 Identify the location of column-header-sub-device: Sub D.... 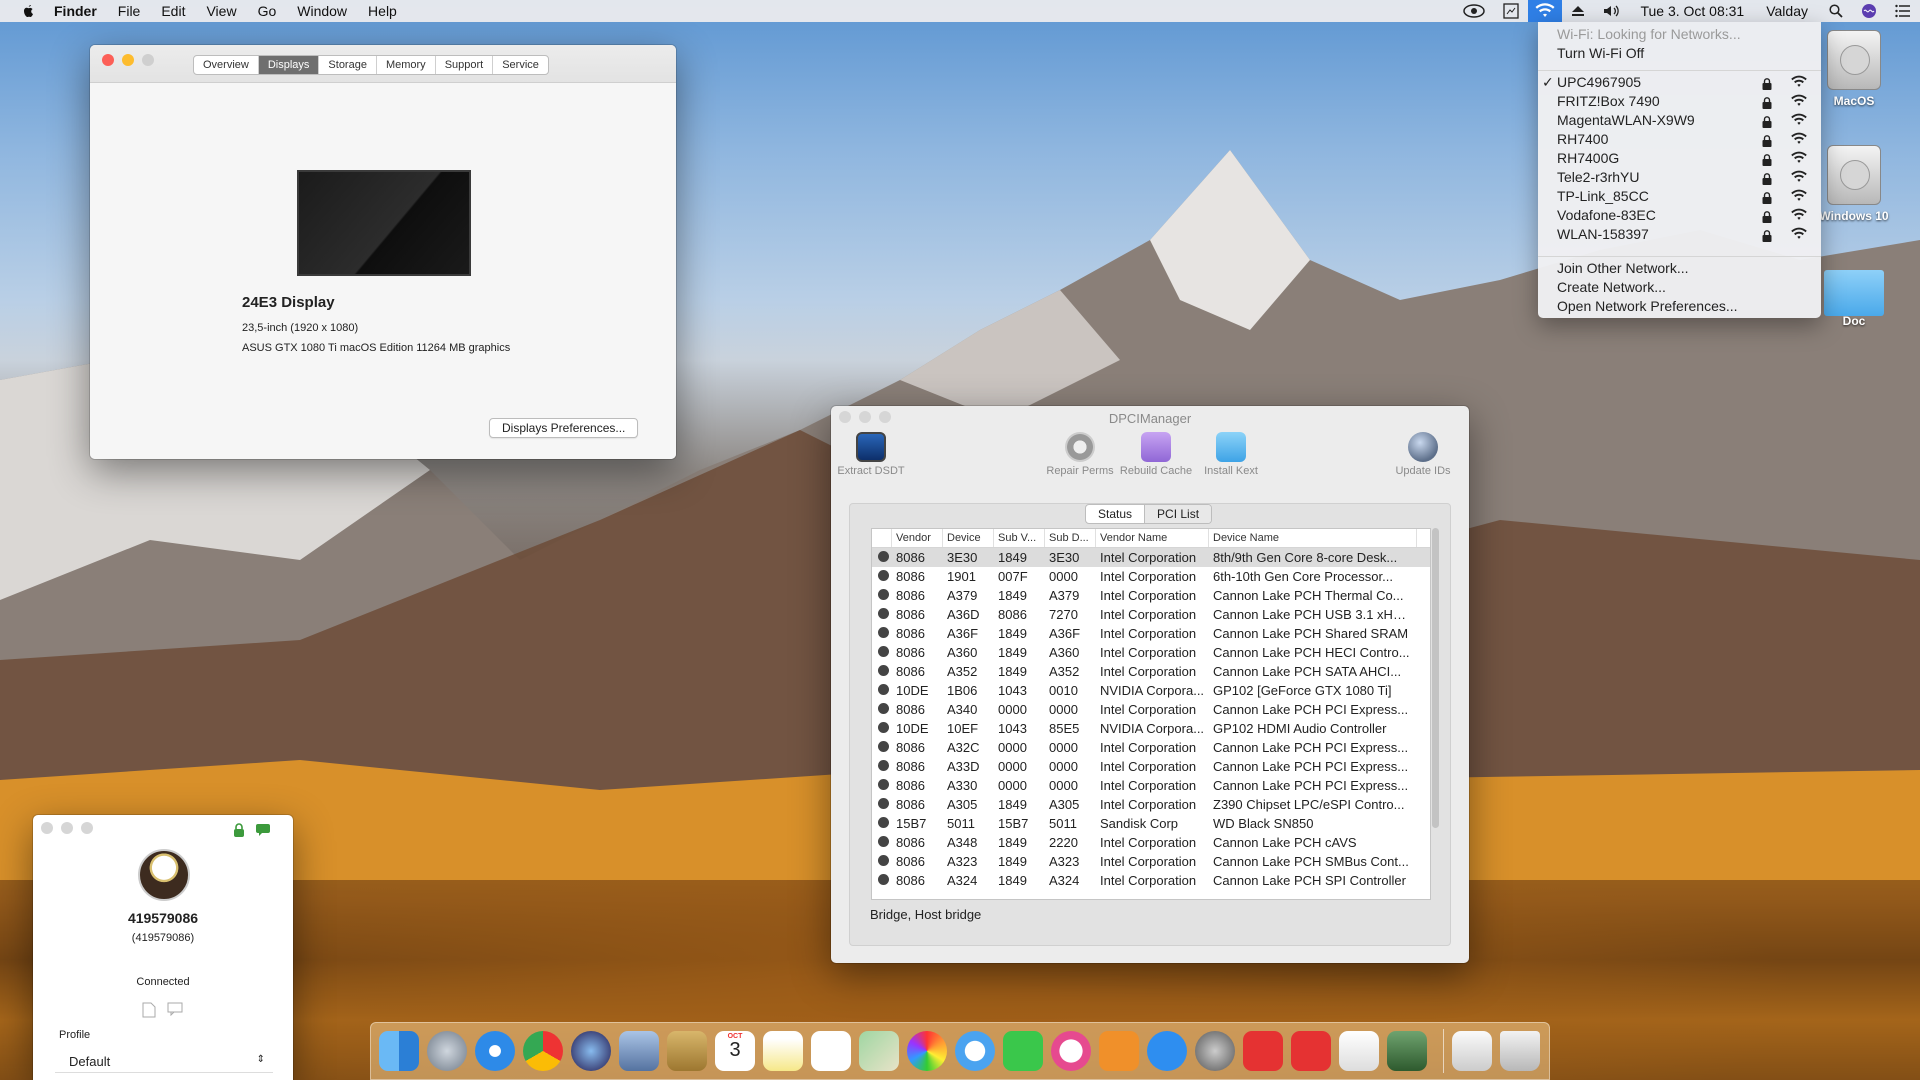
(1070, 538).